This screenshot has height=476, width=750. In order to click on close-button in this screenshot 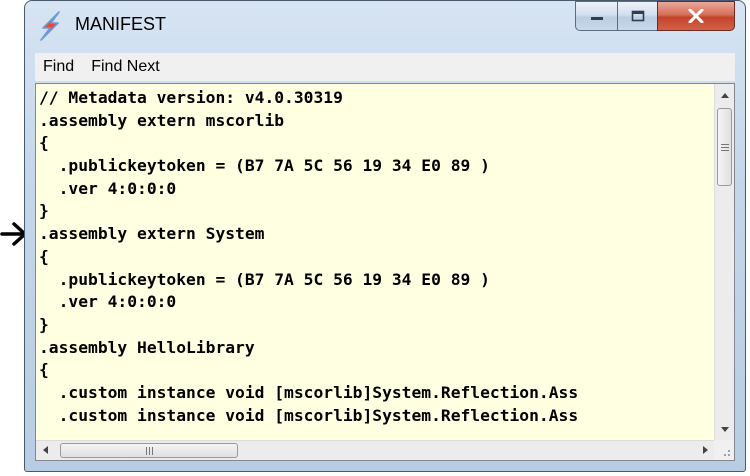, I will do `click(696, 16)`.